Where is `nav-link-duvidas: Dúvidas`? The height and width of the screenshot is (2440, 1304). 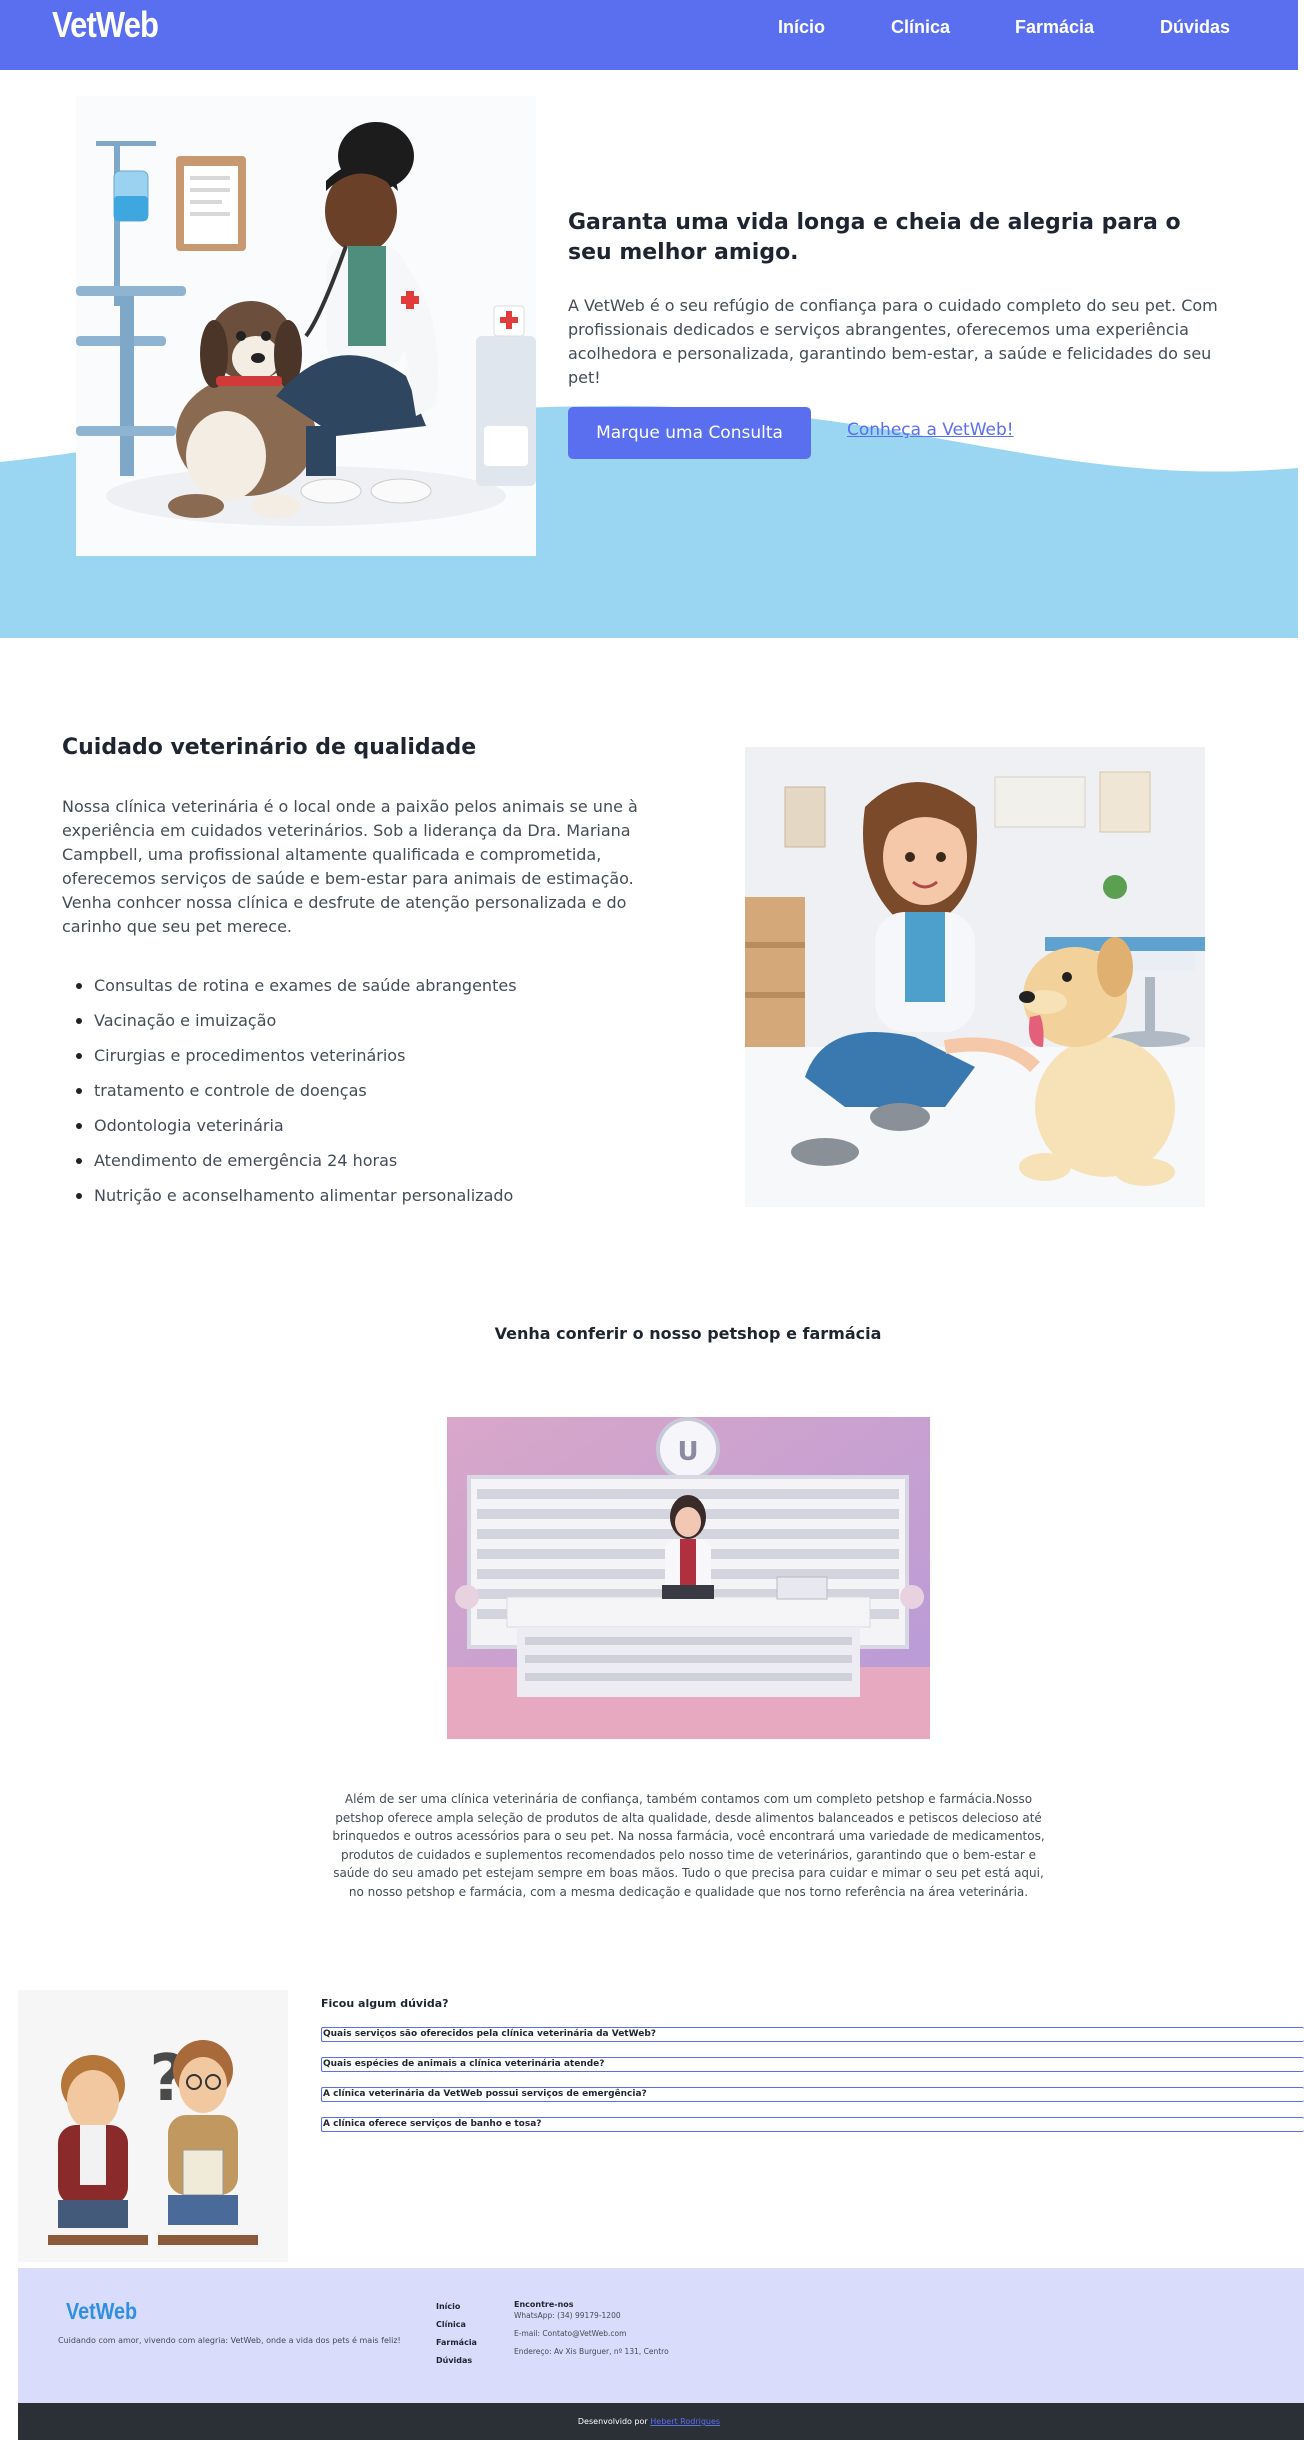 nav-link-duvidas: Dúvidas is located at coordinates (1195, 27).